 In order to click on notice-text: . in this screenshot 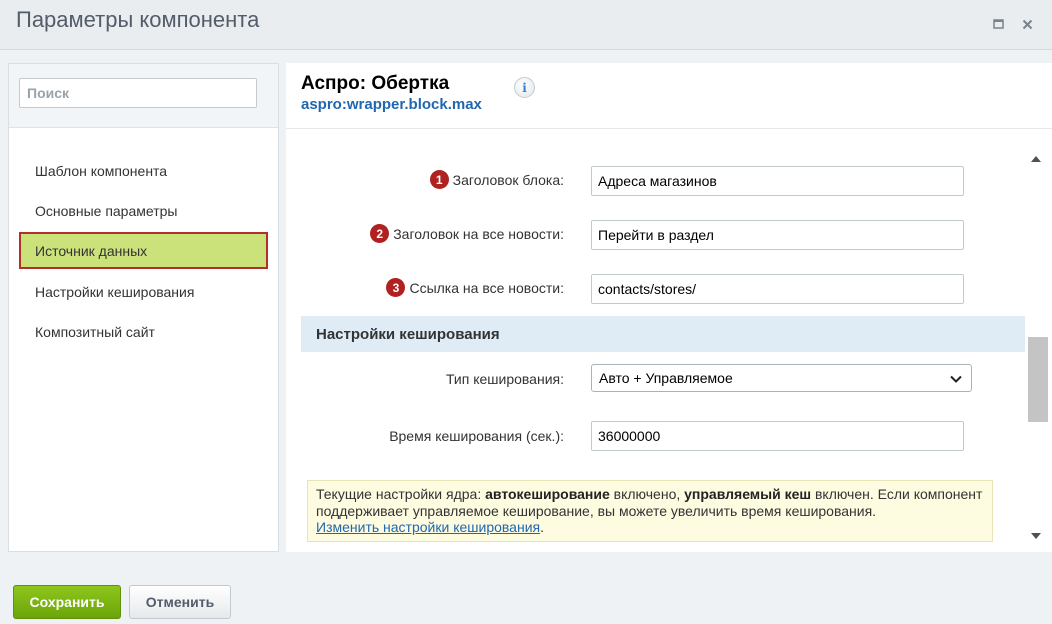, I will do `click(542, 527)`.